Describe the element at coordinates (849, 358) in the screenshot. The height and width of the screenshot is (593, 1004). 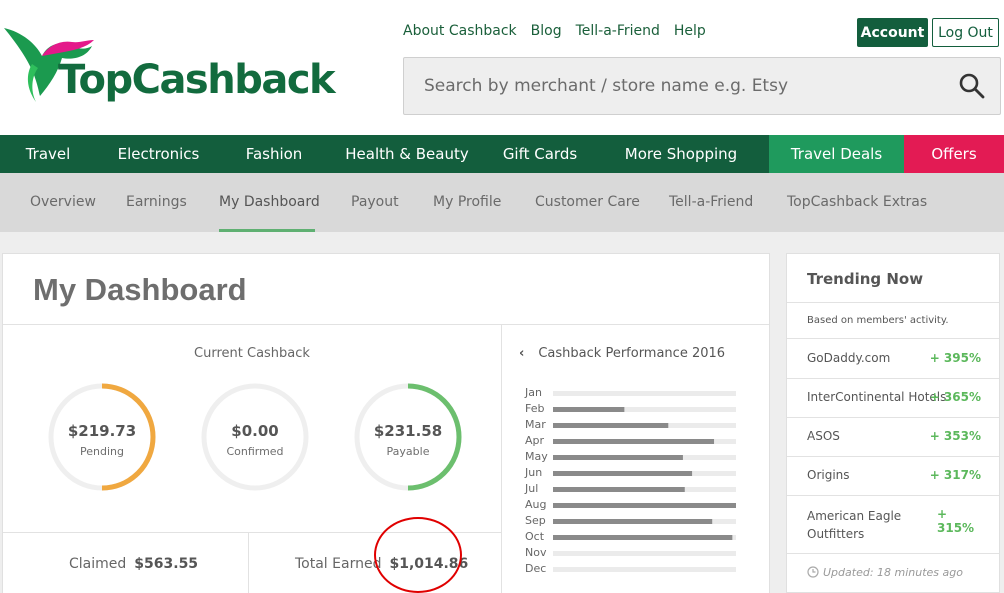
I see `trending-merchant: GoDaddy.com` at that location.